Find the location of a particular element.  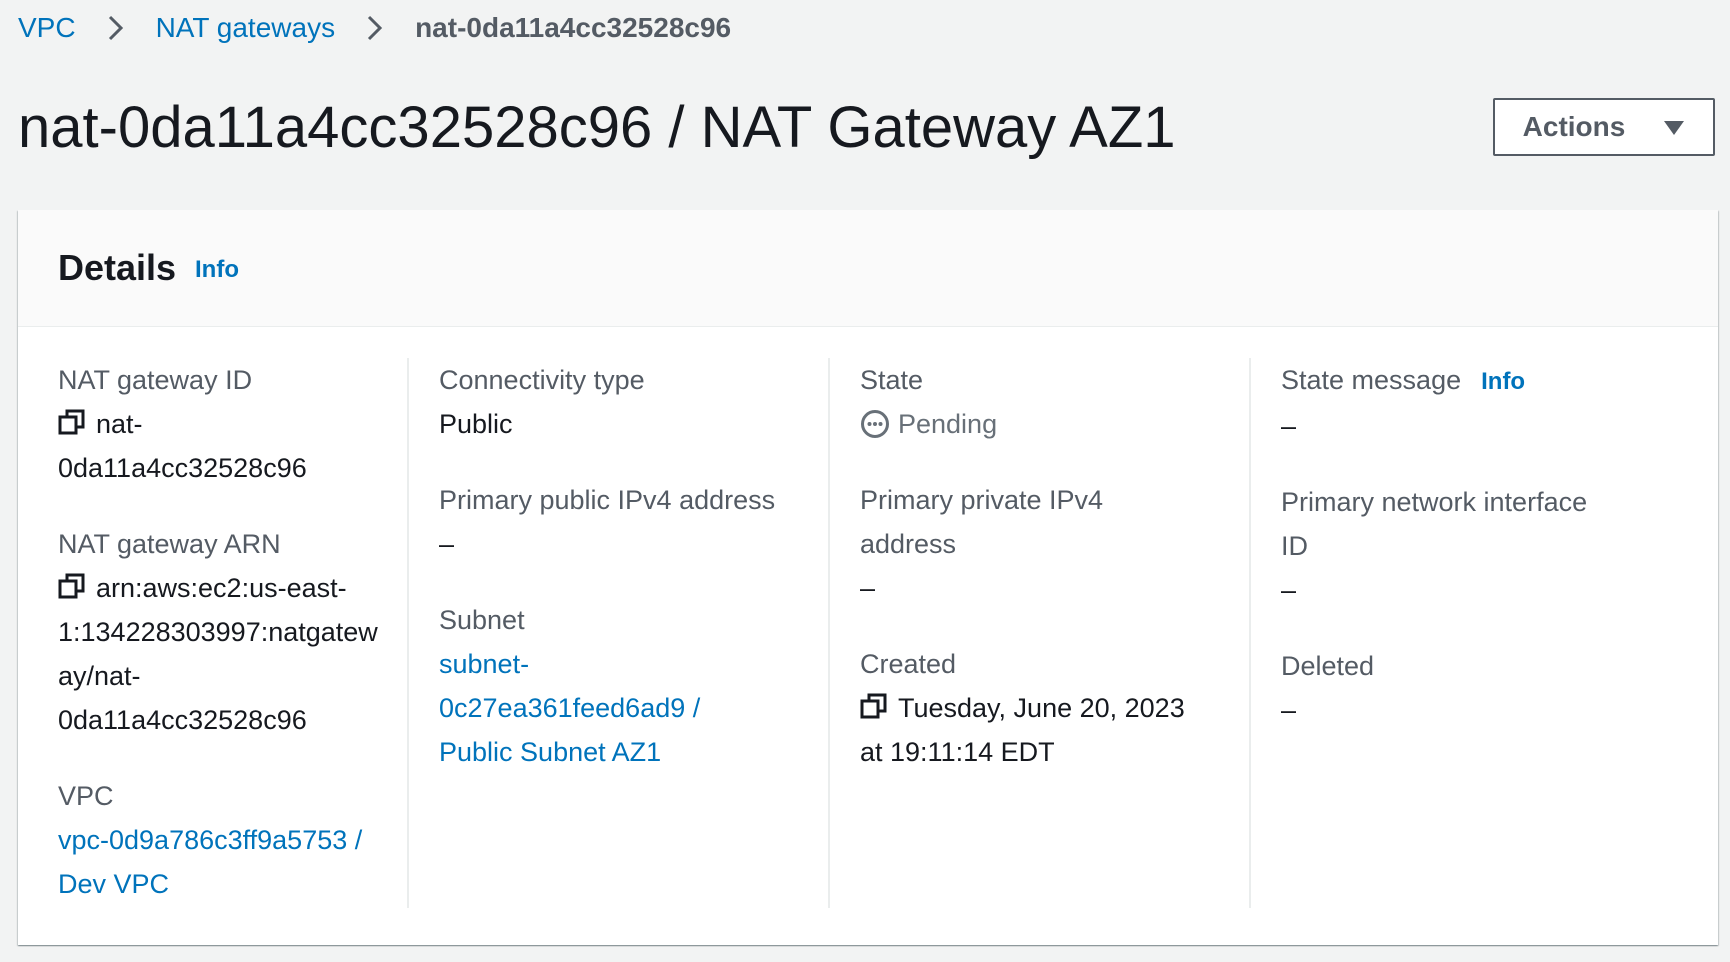

subnet-label: Subnet is located at coordinates (482, 620).